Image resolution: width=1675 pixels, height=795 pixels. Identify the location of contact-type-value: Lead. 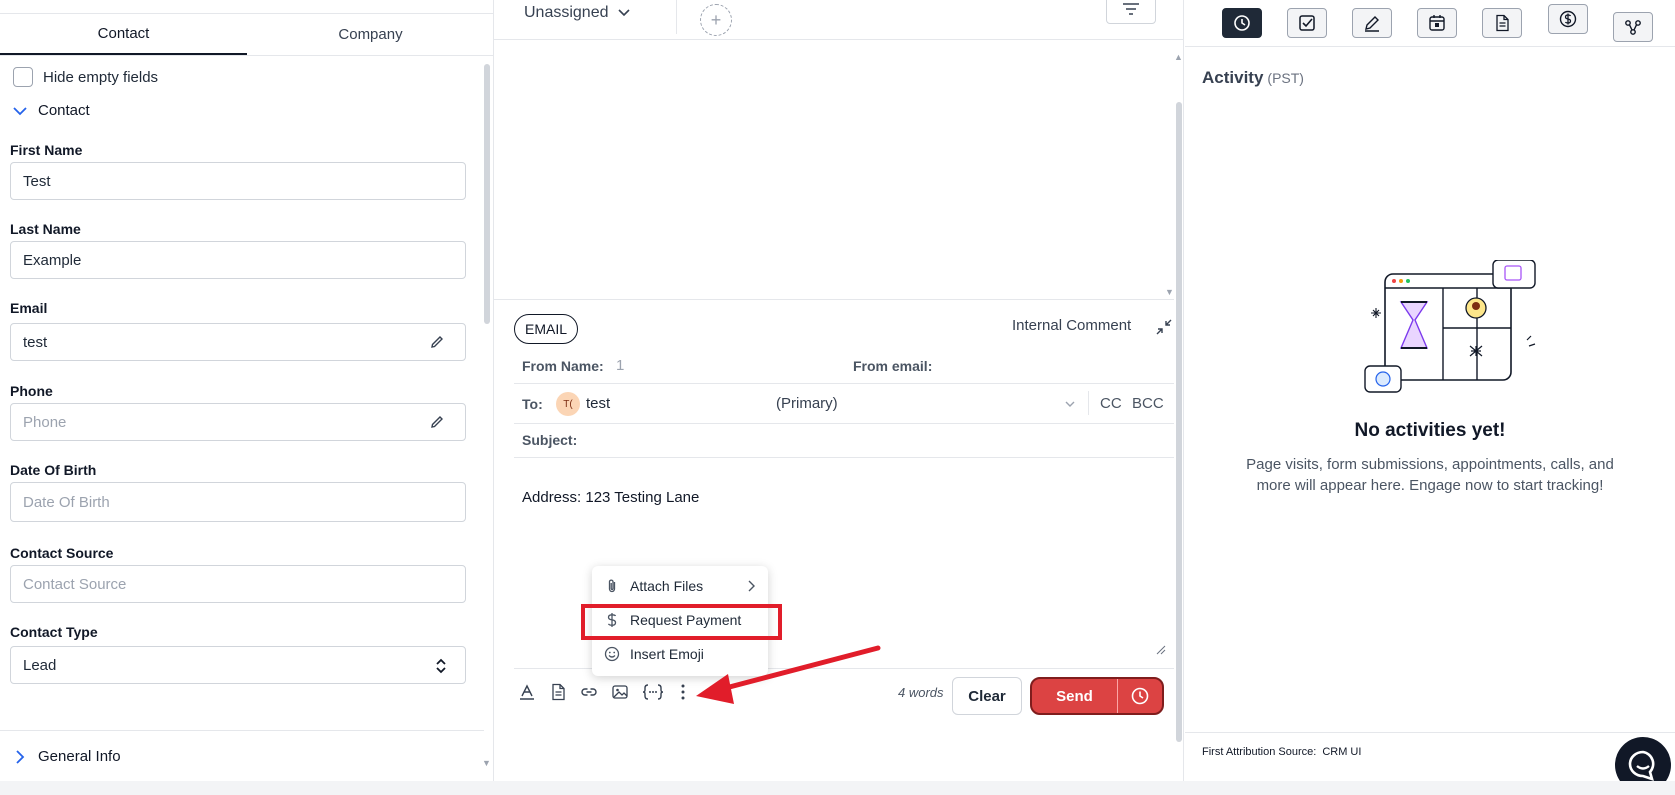
(40, 665).